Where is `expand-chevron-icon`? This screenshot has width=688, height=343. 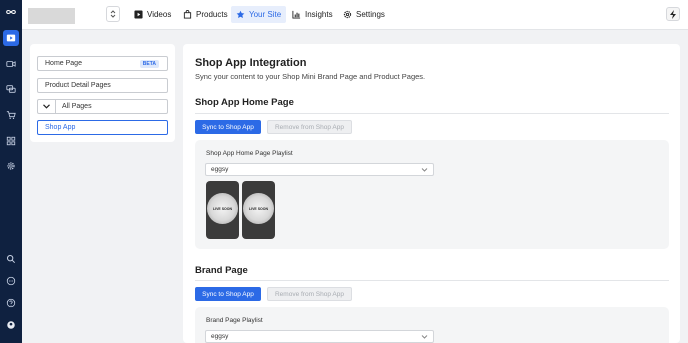
expand-chevron-icon is located at coordinates (47, 106).